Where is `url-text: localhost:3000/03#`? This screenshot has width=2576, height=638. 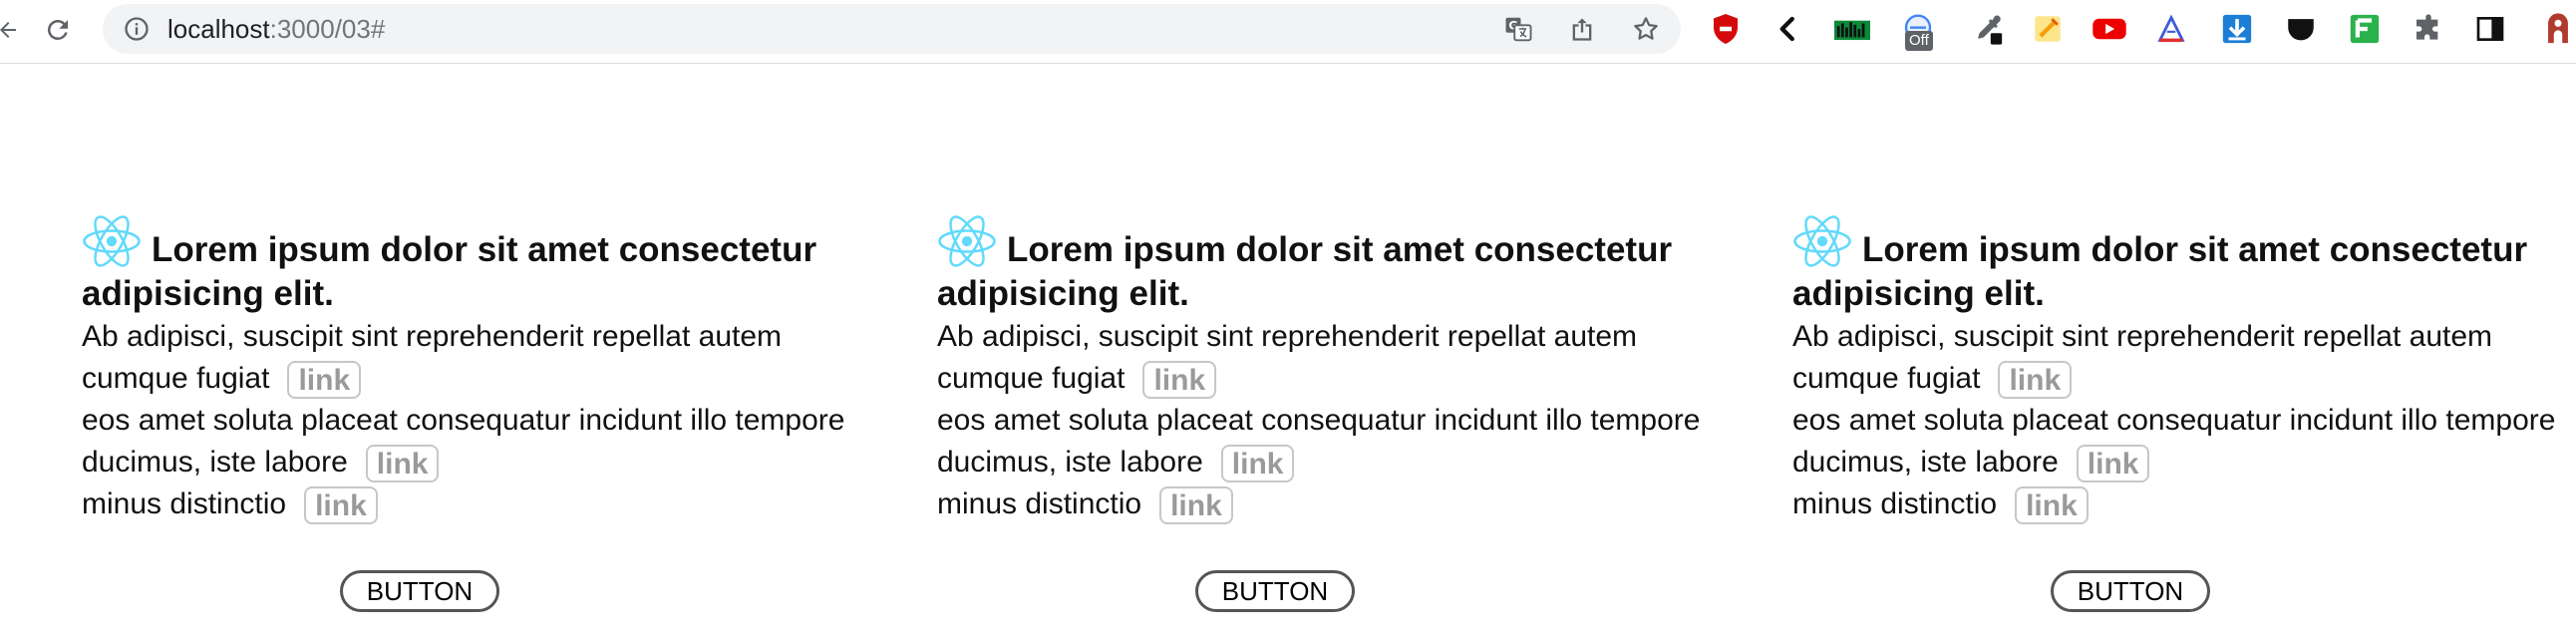
url-text: localhost:3000/03# is located at coordinates (276, 29).